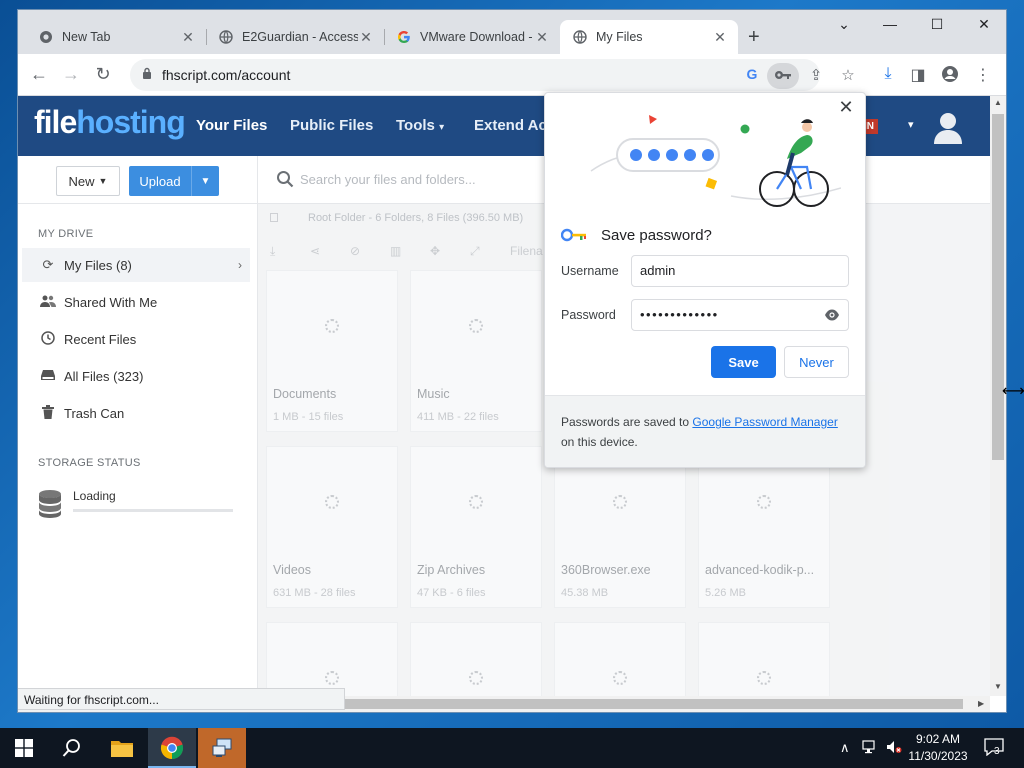 The width and height of the screenshot is (1024, 768). Describe the element at coordinates (332, 351) in the screenshot. I see `folder-card-documents: Documents 1 MB - 15 files` at that location.